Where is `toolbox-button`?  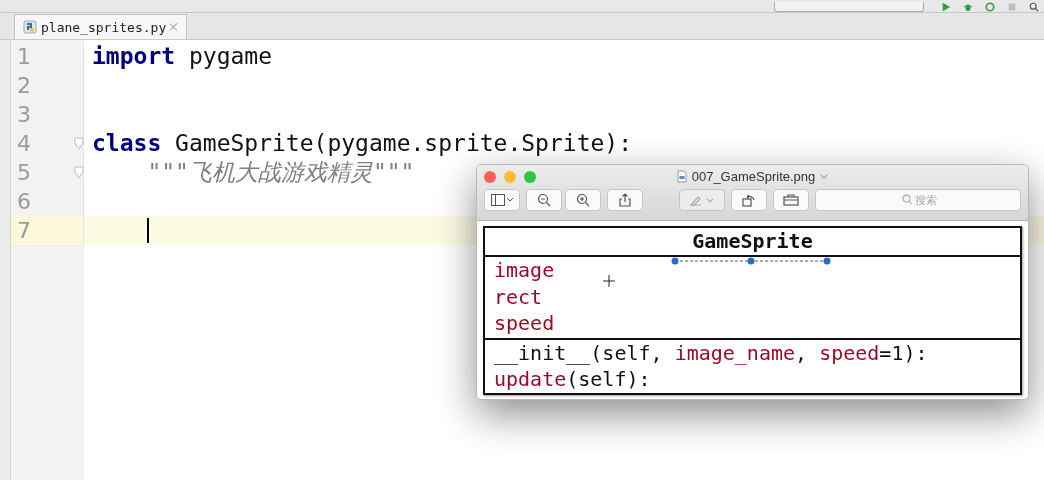
toolbox-button is located at coordinates (791, 200).